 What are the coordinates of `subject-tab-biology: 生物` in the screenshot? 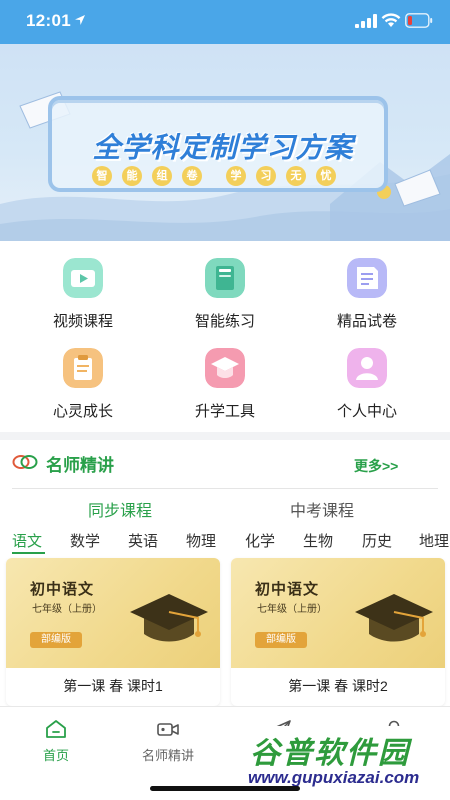 It's located at (318, 540).